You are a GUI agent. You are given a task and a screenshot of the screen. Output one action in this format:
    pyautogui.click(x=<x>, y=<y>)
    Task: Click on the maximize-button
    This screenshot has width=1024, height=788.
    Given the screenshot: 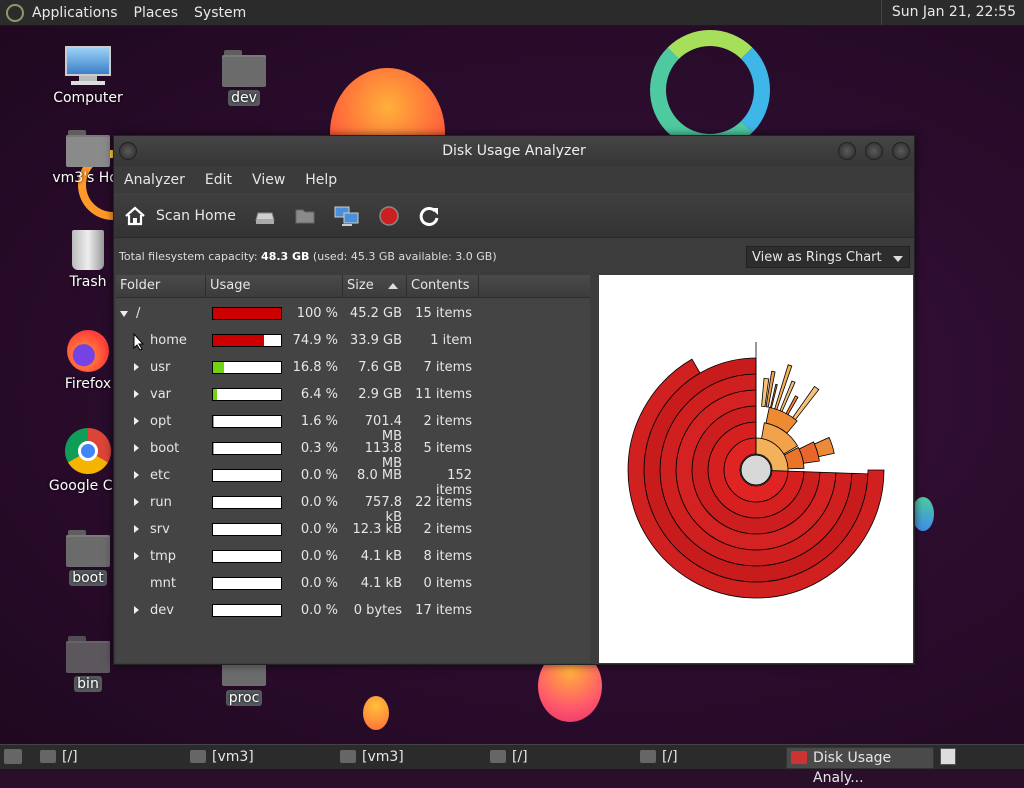 What is the action you would take?
    pyautogui.click(x=874, y=151)
    